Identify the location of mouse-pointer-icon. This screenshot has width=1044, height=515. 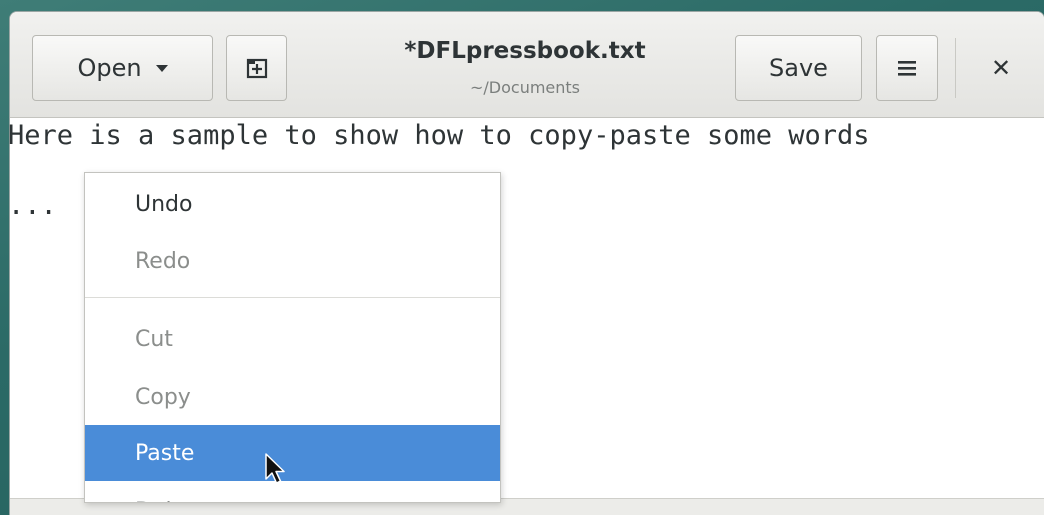
(275, 468).